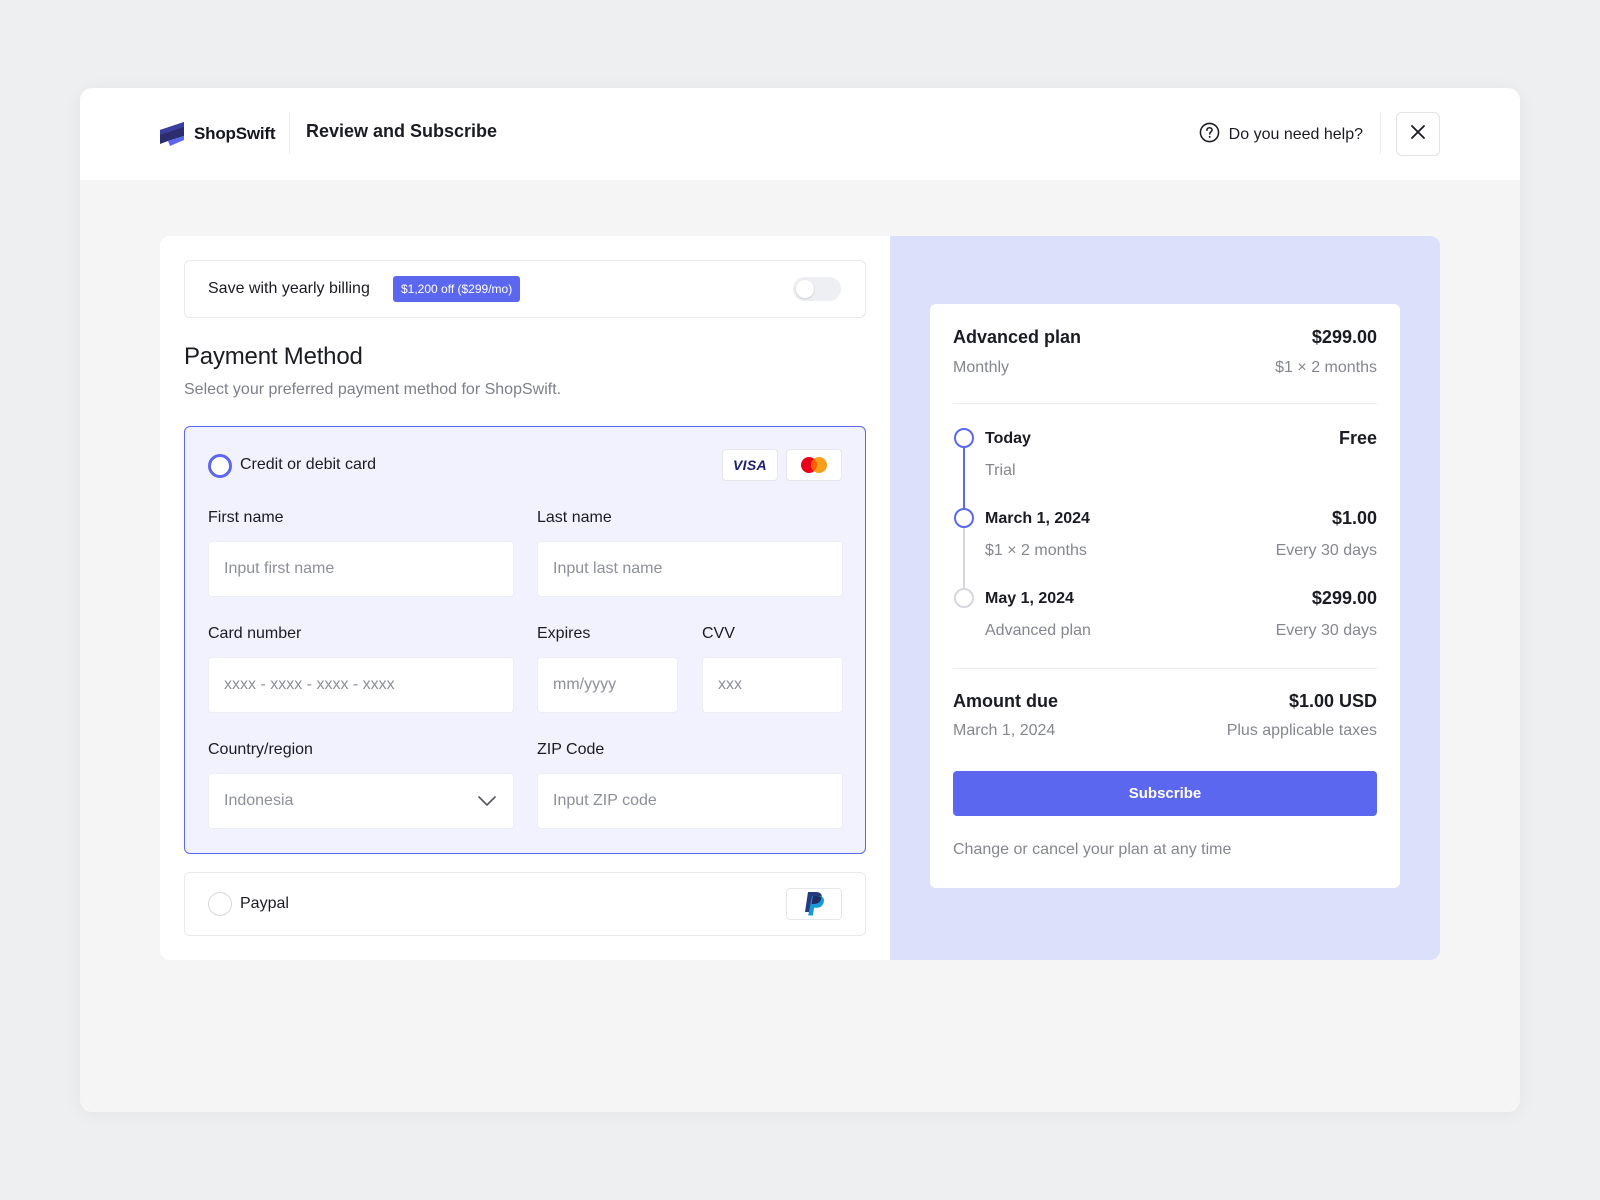 The height and width of the screenshot is (1200, 1600). I want to click on discount-badge: $1,200 off ($299/mo), so click(457, 289).